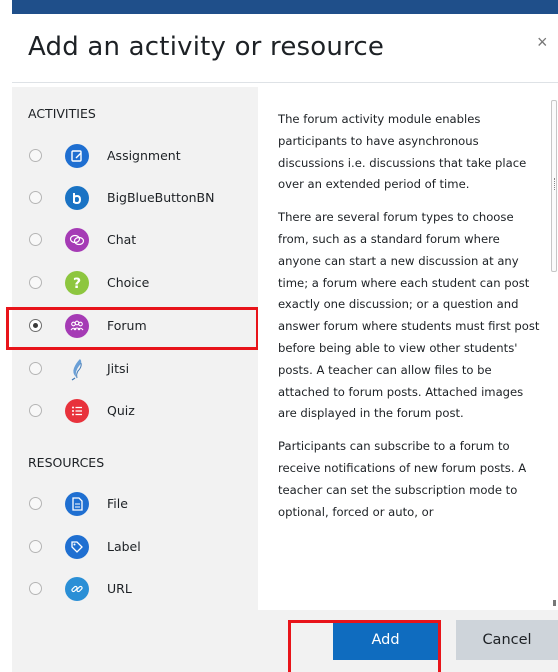  Describe the element at coordinates (77, 156) in the screenshot. I see `assignment-icon` at that location.